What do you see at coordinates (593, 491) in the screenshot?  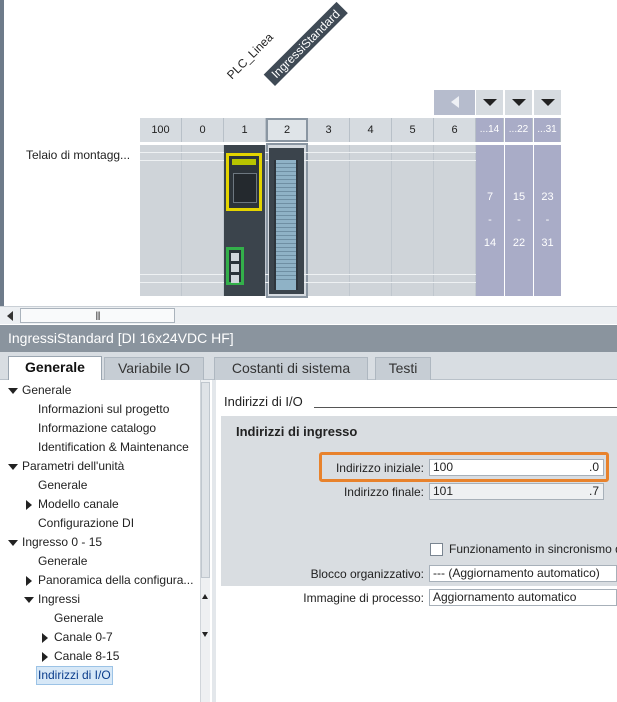 I see `end-address-bit: .7` at bounding box center [593, 491].